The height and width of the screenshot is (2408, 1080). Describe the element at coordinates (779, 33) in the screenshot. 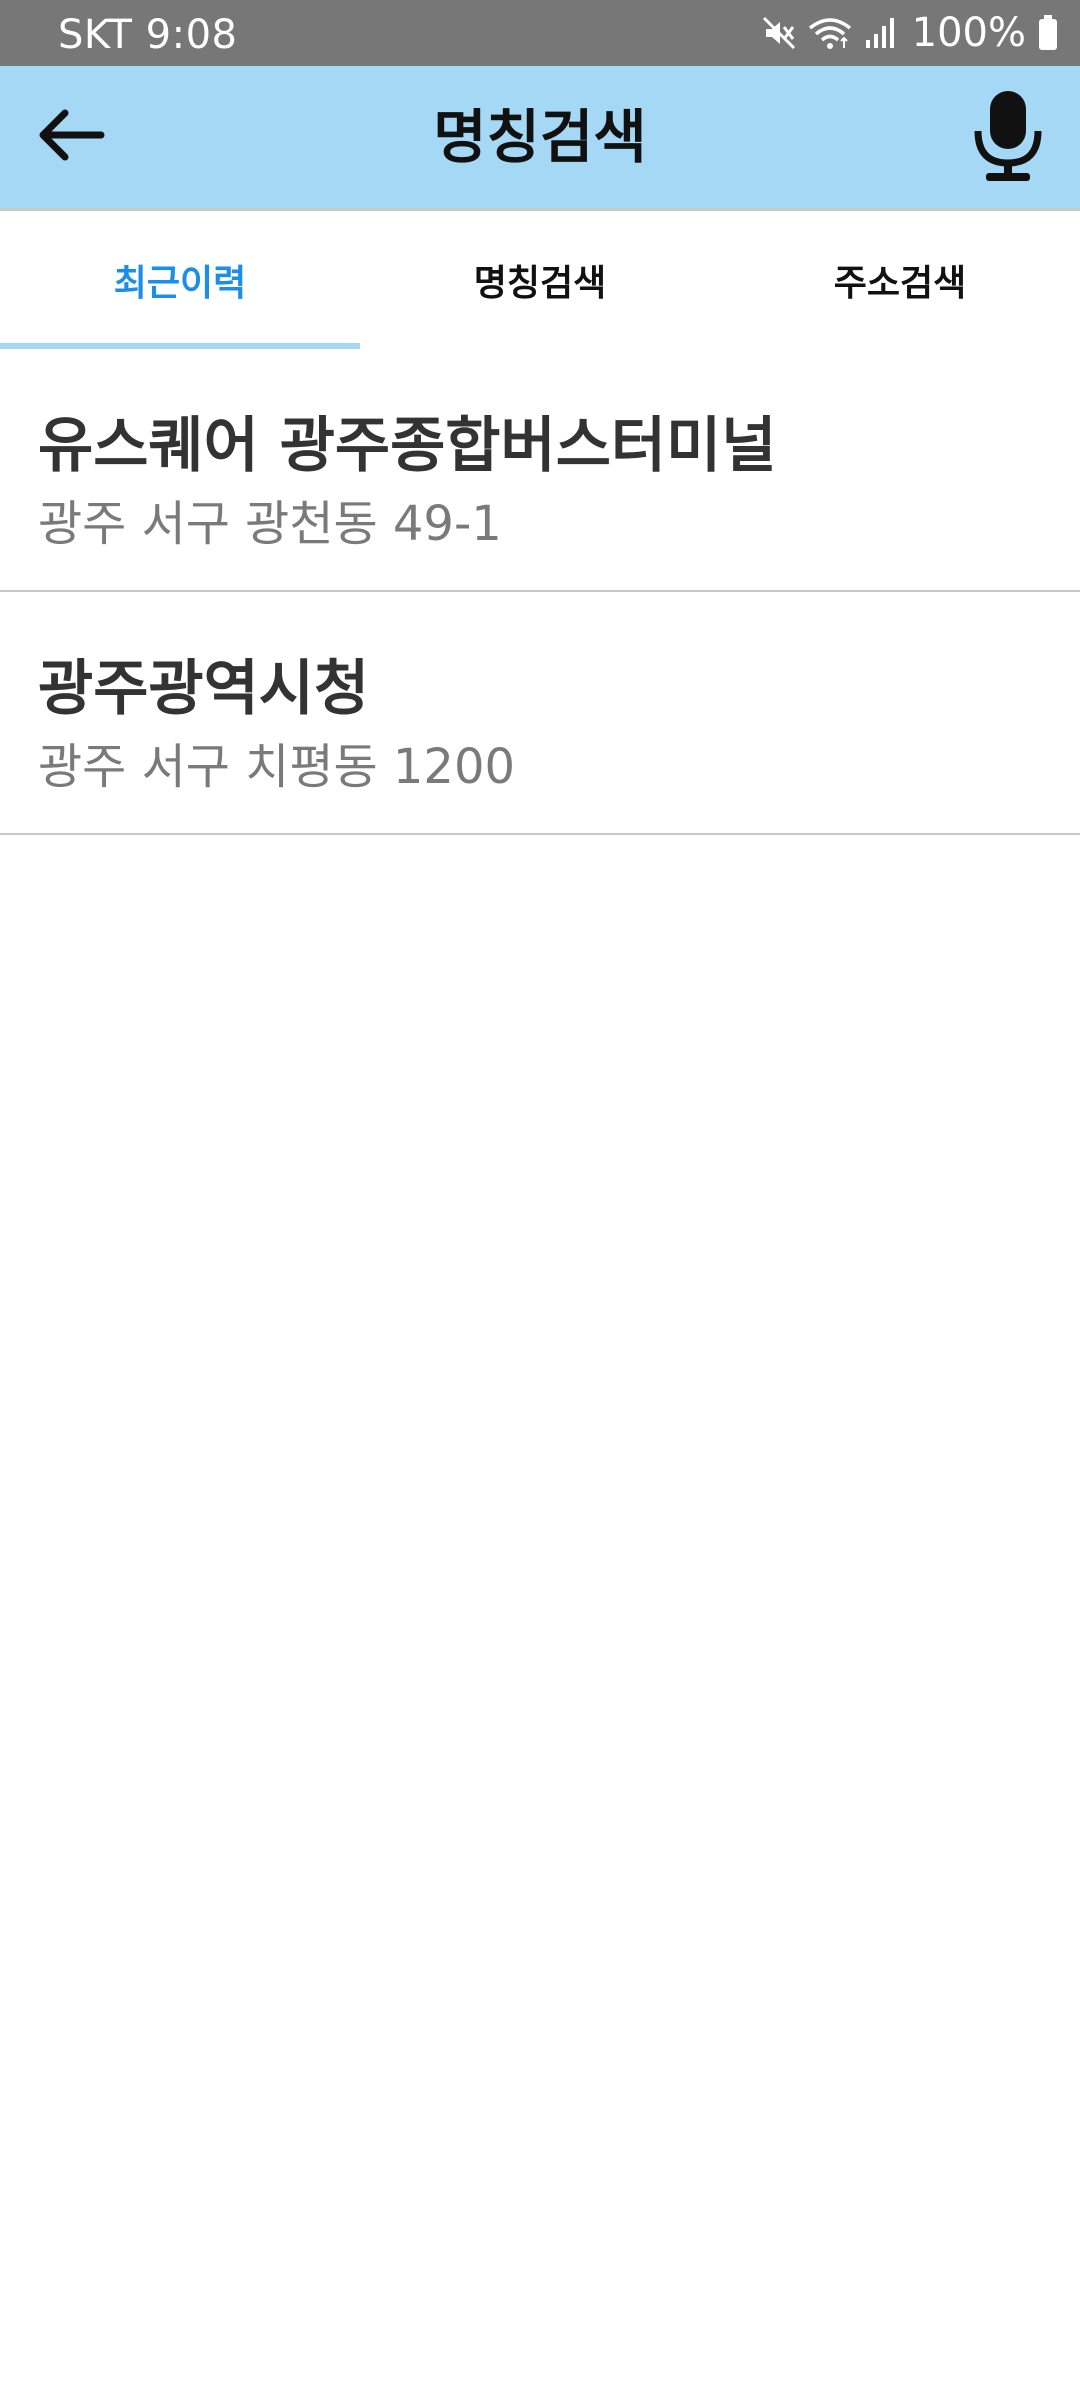

I see `mute-icon` at that location.